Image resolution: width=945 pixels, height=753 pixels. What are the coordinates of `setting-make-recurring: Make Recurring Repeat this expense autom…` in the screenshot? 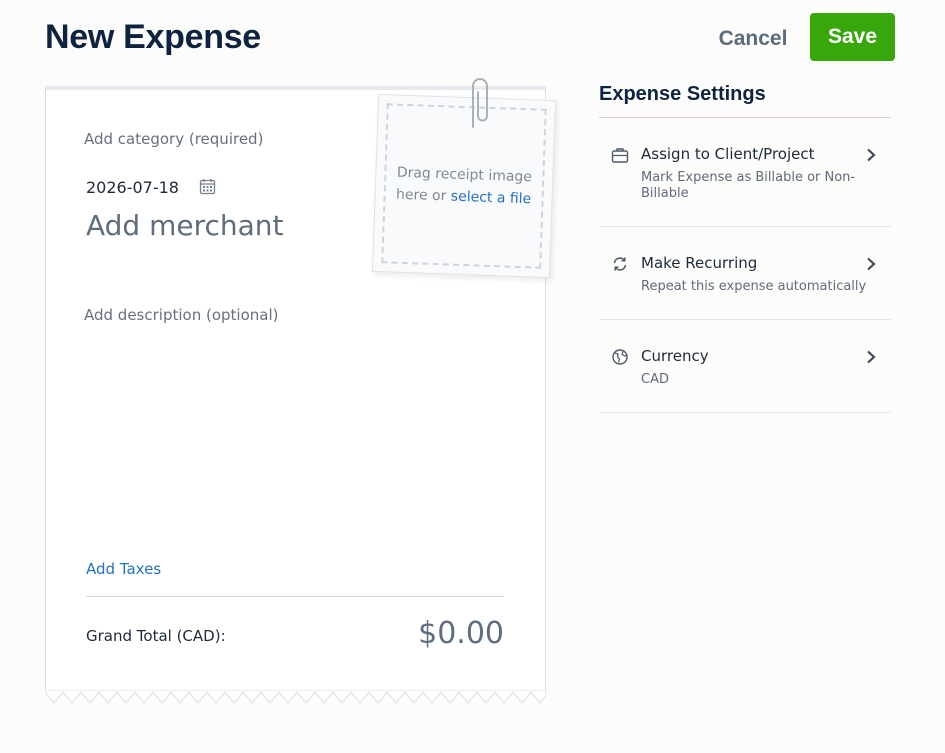 It's located at (745, 273).